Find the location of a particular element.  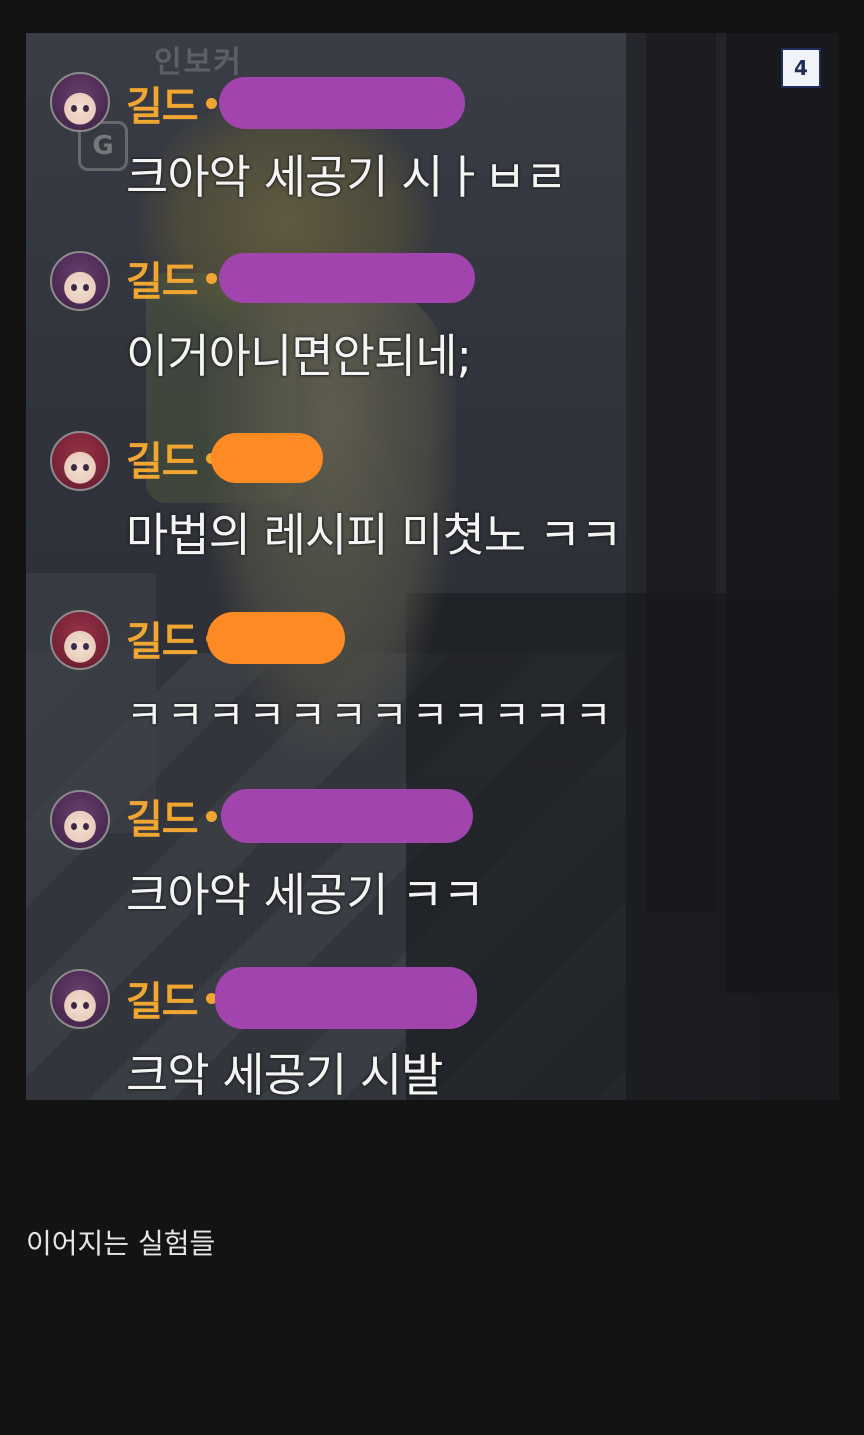

message-text: 크아악 세공기 시ㅏㅂㄹ is located at coordinates (346, 177).